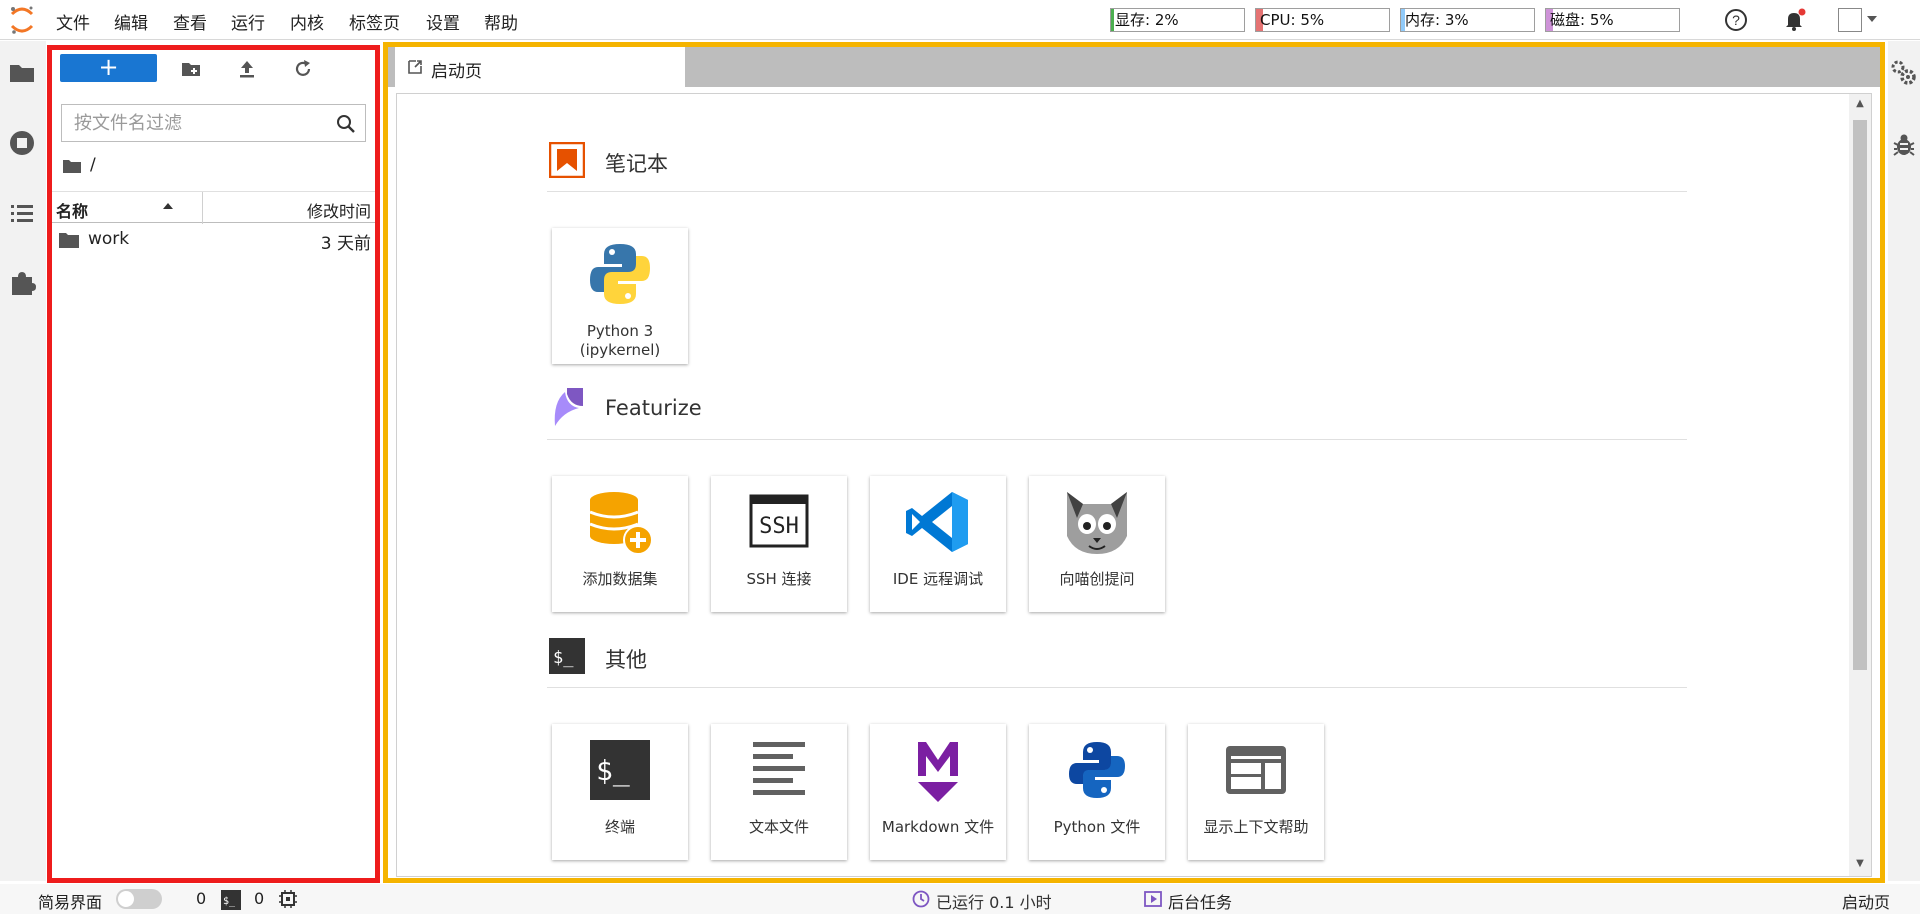 This screenshot has width=1920, height=914. I want to click on menu-edit: 编辑, so click(131, 21).